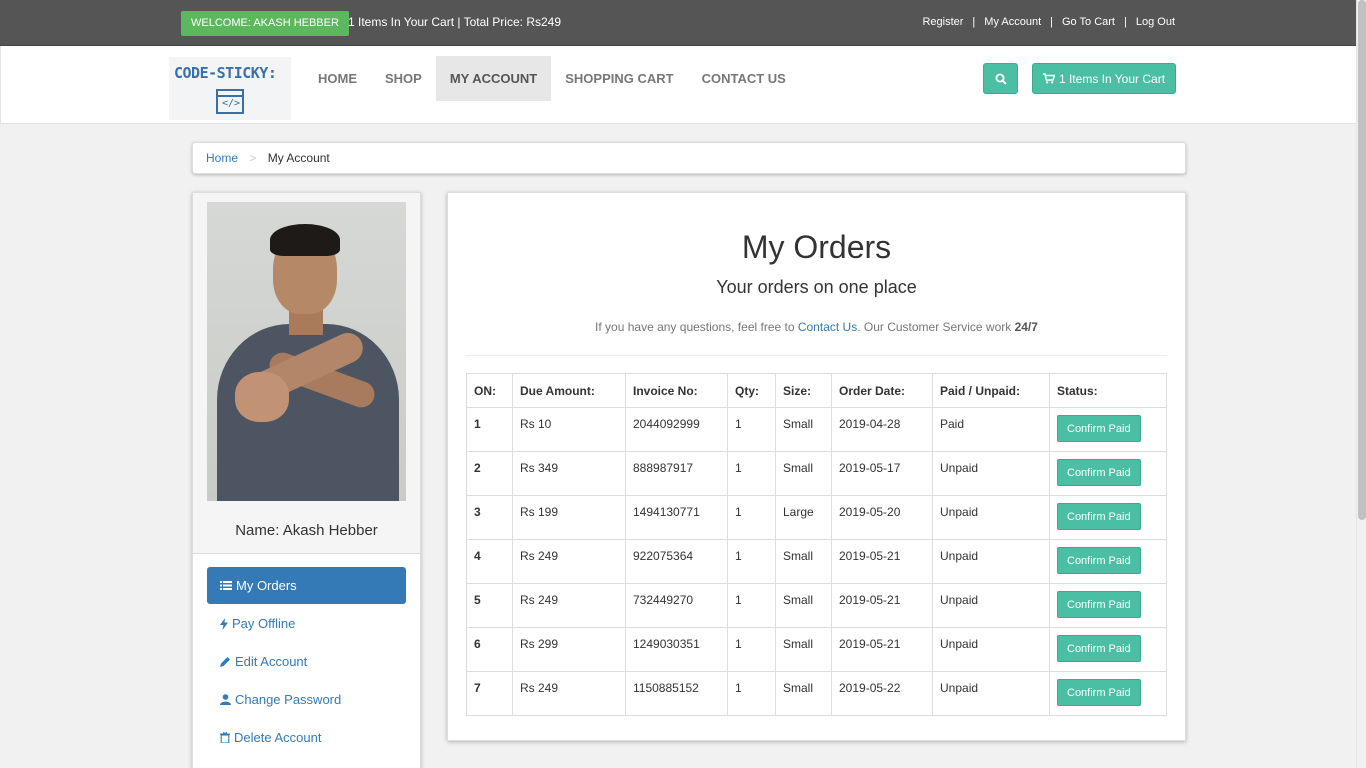 The height and width of the screenshot is (768, 1366). I want to click on user-icon, so click(225, 699).